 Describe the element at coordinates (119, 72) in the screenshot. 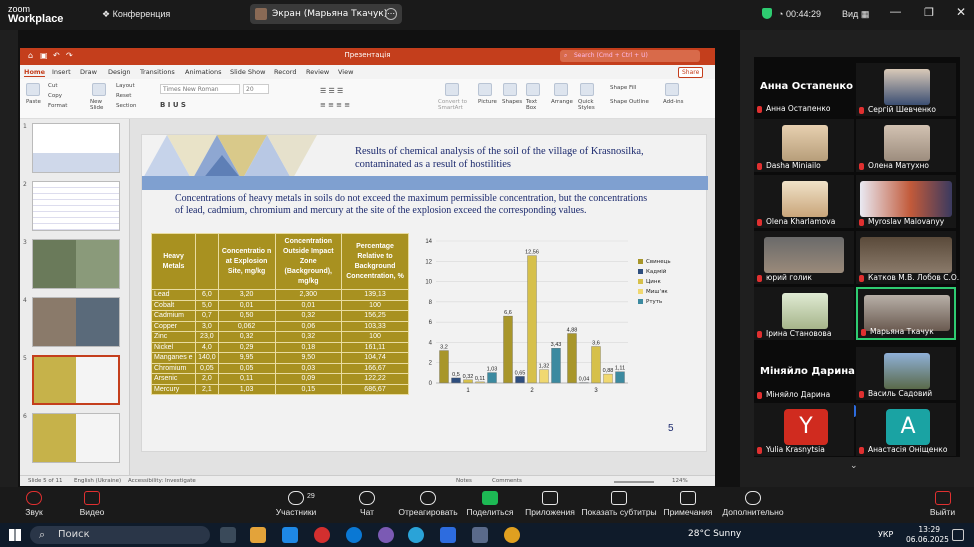

I see `tab-design: Design` at that location.